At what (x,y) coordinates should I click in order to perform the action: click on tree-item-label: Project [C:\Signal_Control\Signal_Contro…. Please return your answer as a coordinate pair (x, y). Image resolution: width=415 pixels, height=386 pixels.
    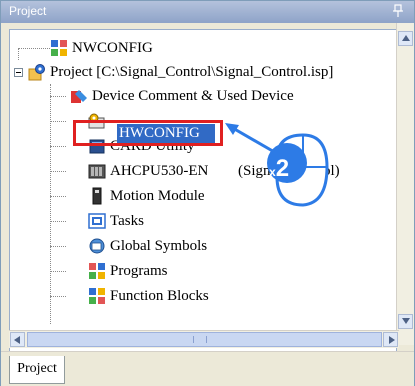
    Looking at the image, I should click on (192, 72).